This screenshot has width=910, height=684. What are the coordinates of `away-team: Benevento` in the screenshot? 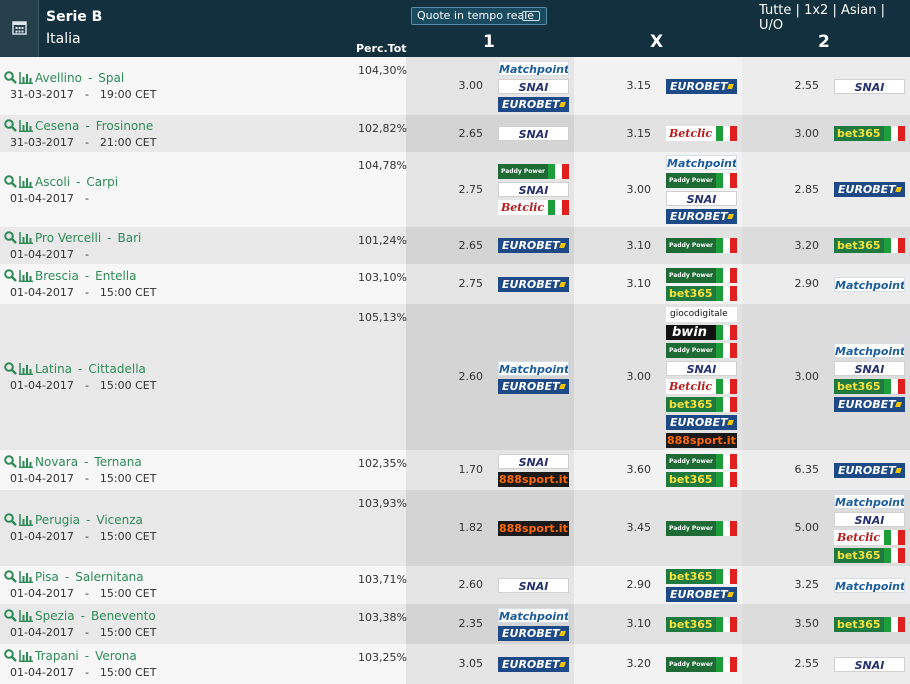 It's located at (123, 616).